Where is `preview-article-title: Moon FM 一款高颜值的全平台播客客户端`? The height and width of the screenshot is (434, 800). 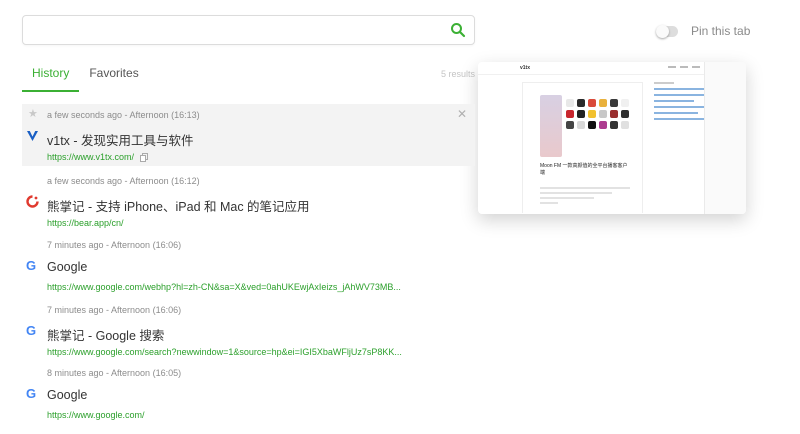 preview-article-title: Moon FM 一款高颜值的全平台播客客户端 is located at coordinates (584, 169).